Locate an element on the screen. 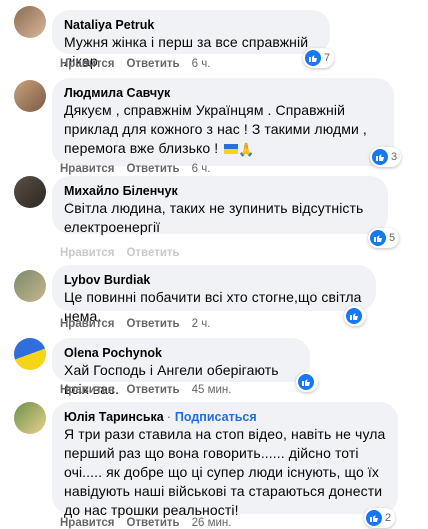 Image resolution: width=428 pixels, height=529 pixels. reaction-count: 7 is located at coordinates (327, 58).